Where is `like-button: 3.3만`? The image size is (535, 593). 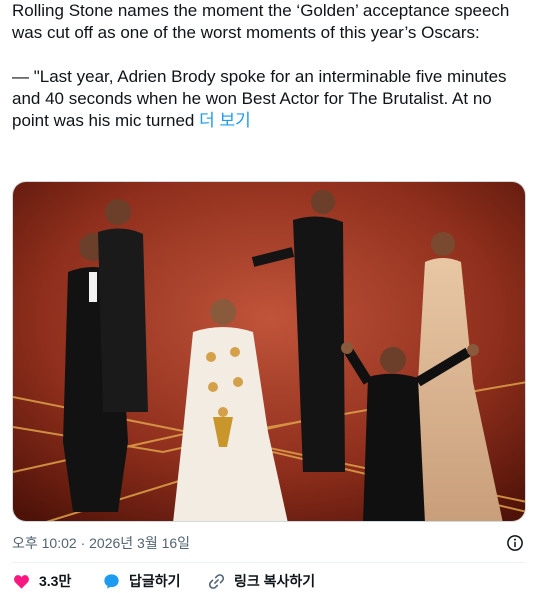
like-button: 3.3만 is located at coordinates (41, 581).